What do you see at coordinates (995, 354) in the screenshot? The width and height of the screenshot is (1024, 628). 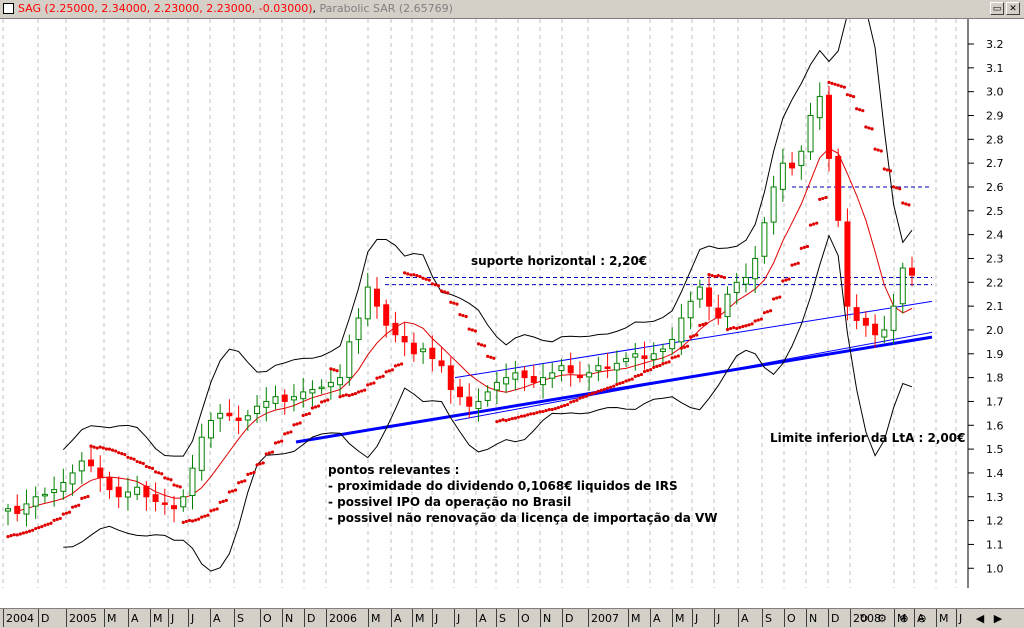 I see `price-tick-label: 1.9` at bounding box center [995, 354].